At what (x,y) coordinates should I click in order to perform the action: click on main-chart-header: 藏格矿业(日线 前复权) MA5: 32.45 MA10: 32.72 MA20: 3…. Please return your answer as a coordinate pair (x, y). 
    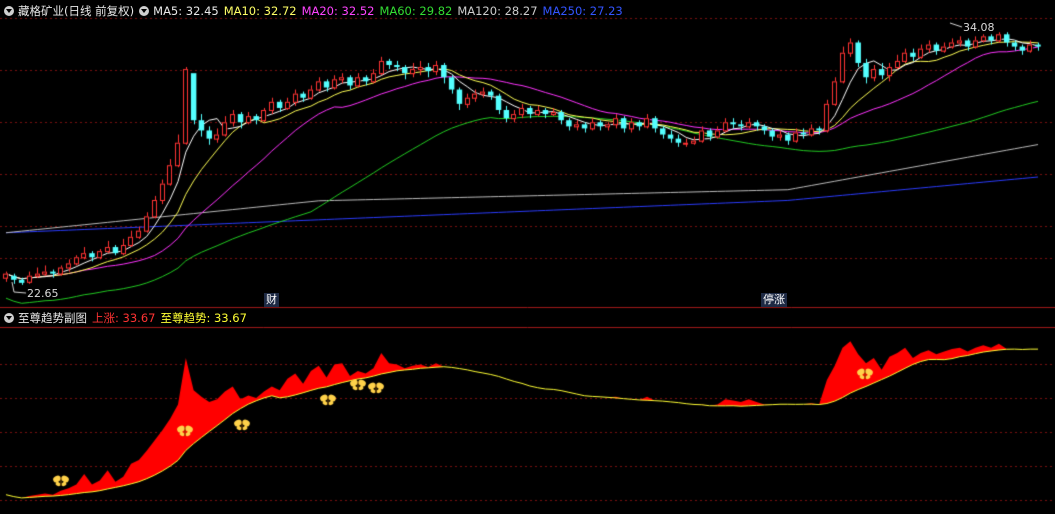
    Looking at the image, I should click on (316, 11).